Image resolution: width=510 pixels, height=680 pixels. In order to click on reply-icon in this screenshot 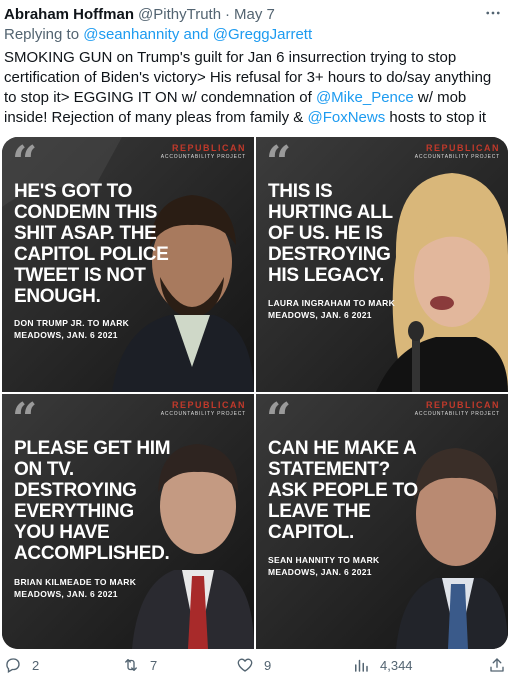, I will do `click(13, 665)`.